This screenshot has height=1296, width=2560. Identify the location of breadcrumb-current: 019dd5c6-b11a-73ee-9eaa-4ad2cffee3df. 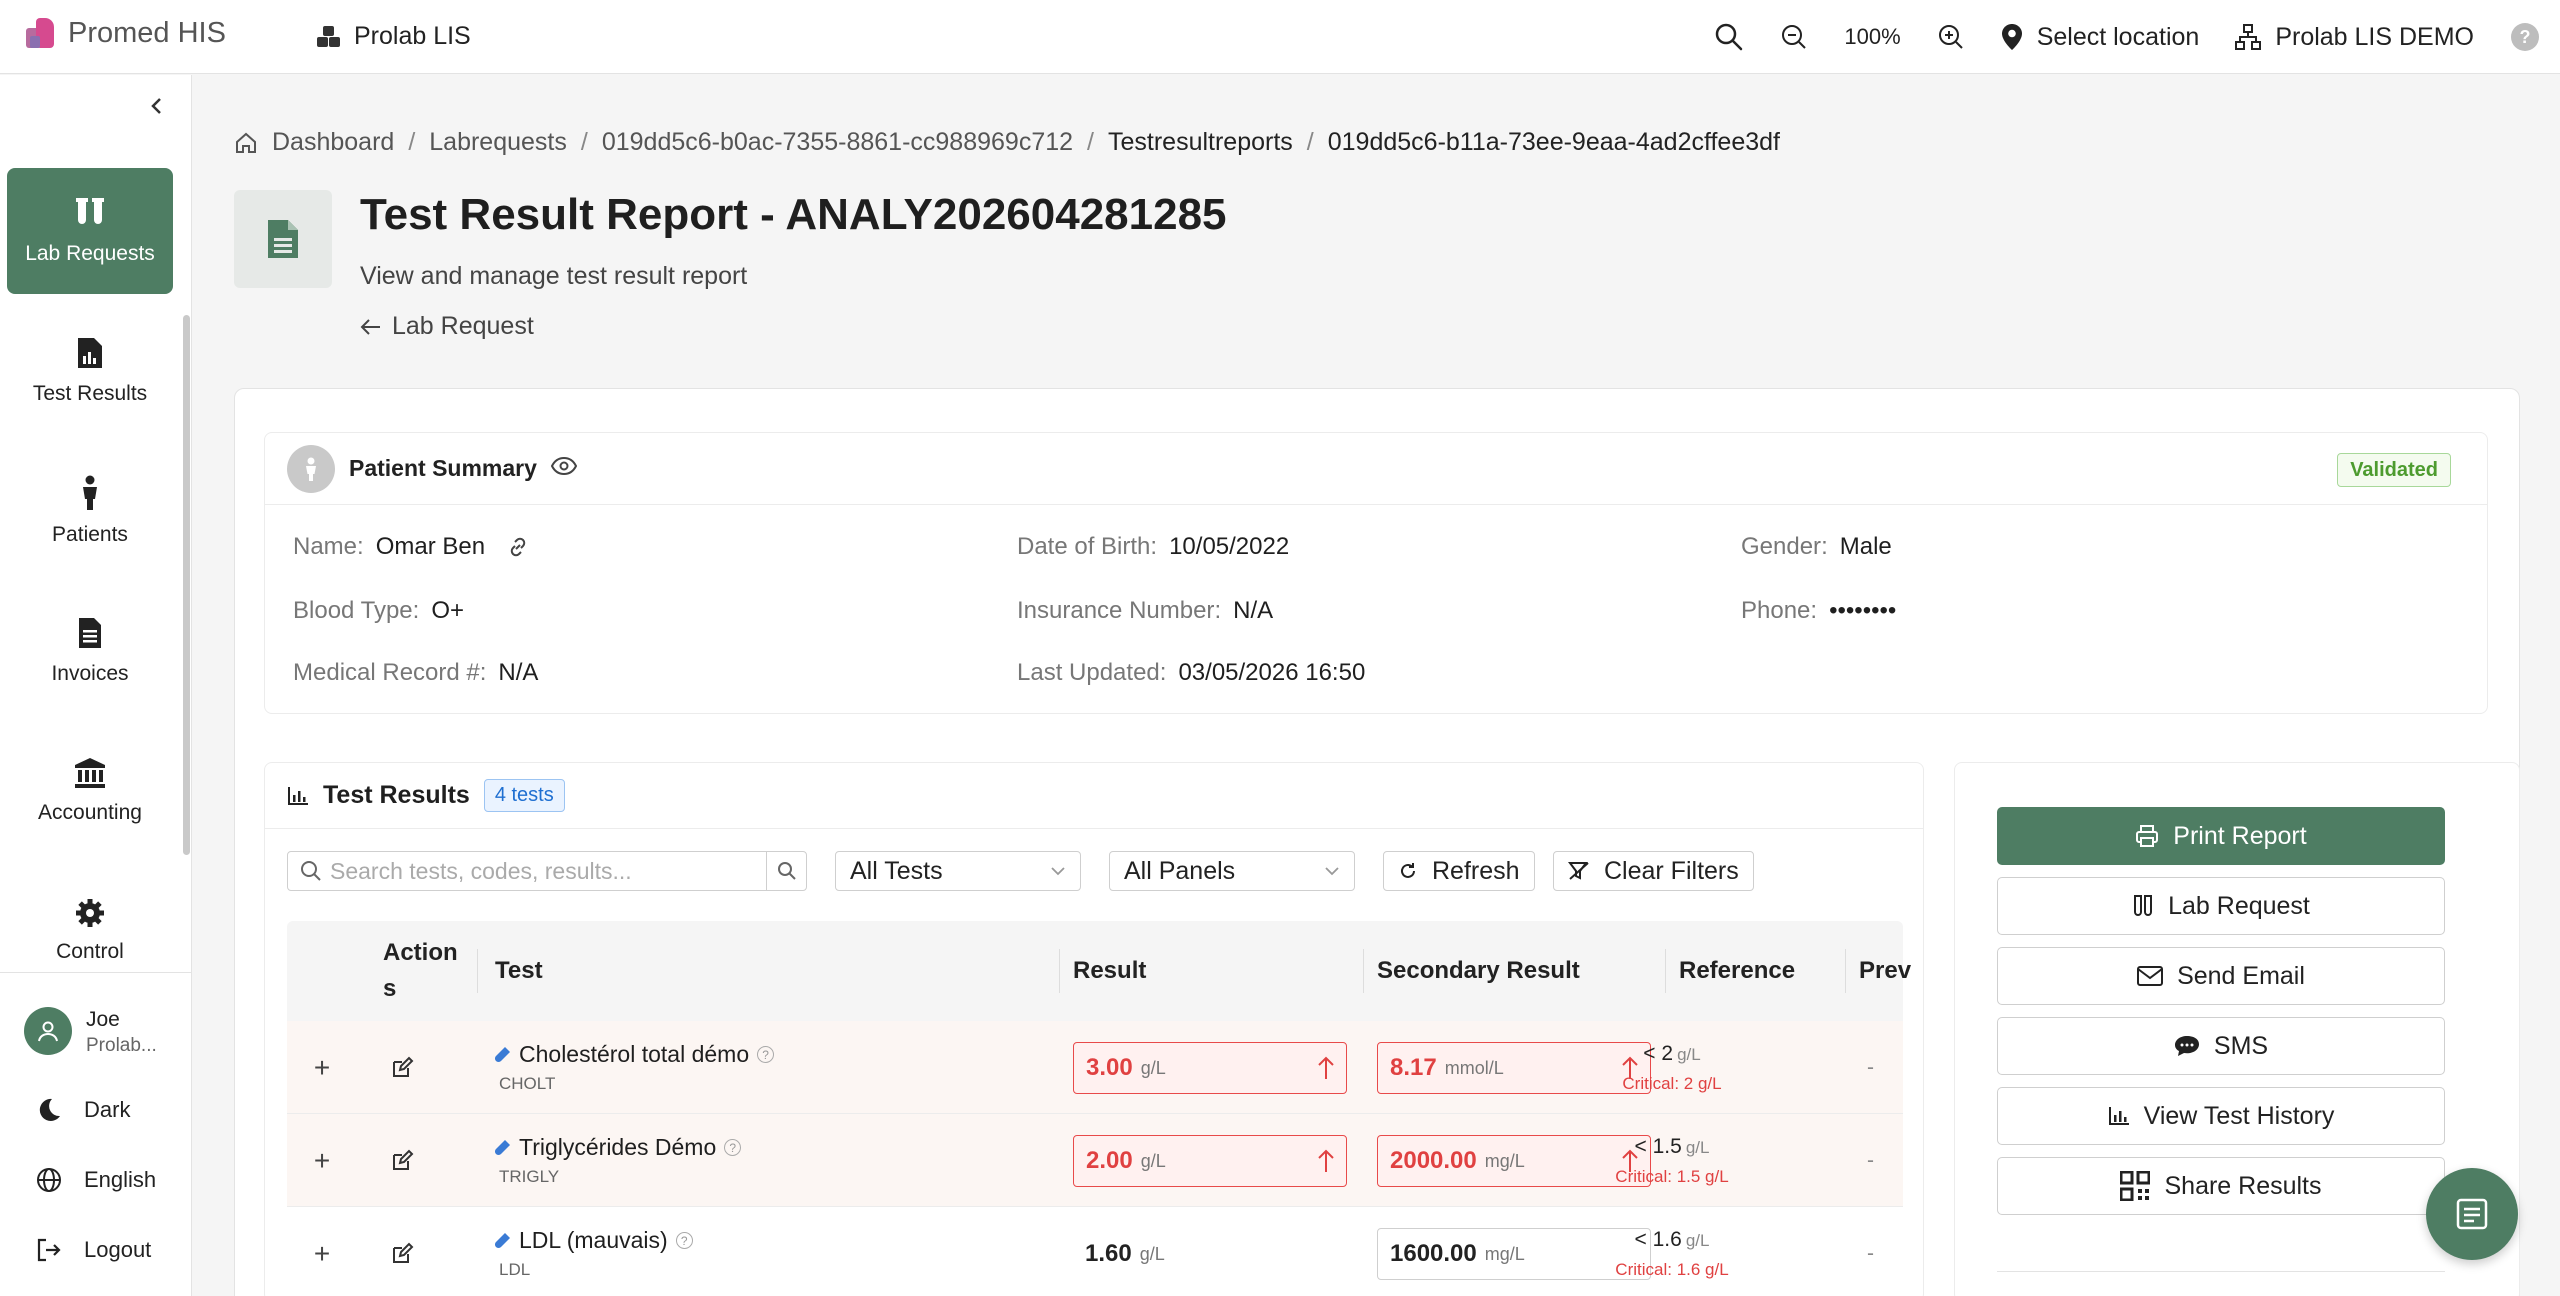
(1553, 142).